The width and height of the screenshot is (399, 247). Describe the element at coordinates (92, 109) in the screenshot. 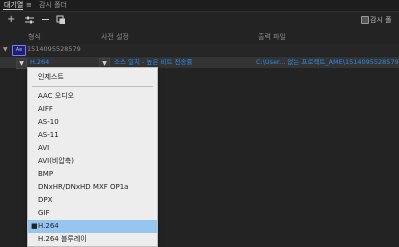

I see `menu-item-aiff: AIFF` at that location.